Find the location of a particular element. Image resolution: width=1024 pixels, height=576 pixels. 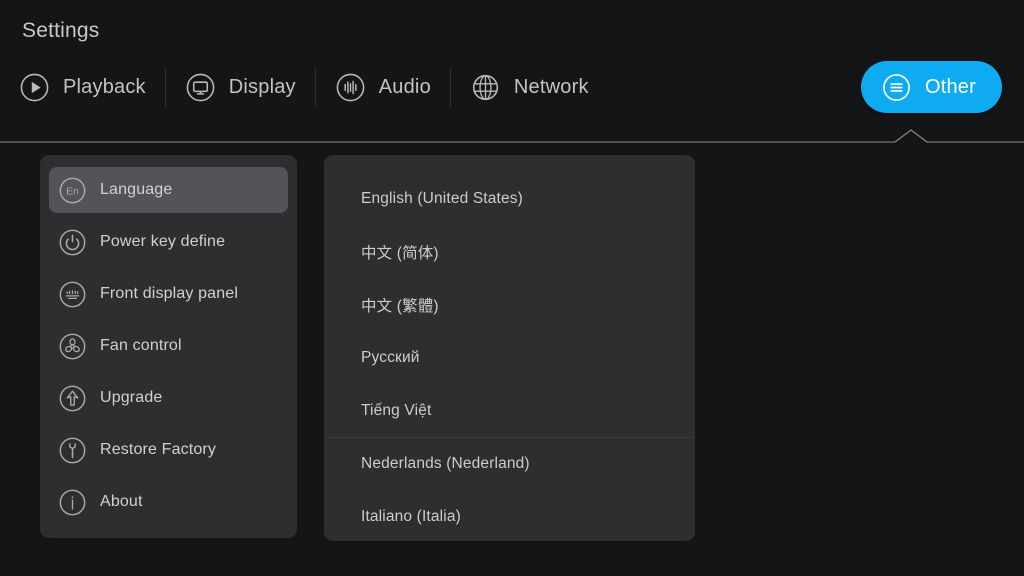

tab-audio: Audio is located at coordinates (383, 87).